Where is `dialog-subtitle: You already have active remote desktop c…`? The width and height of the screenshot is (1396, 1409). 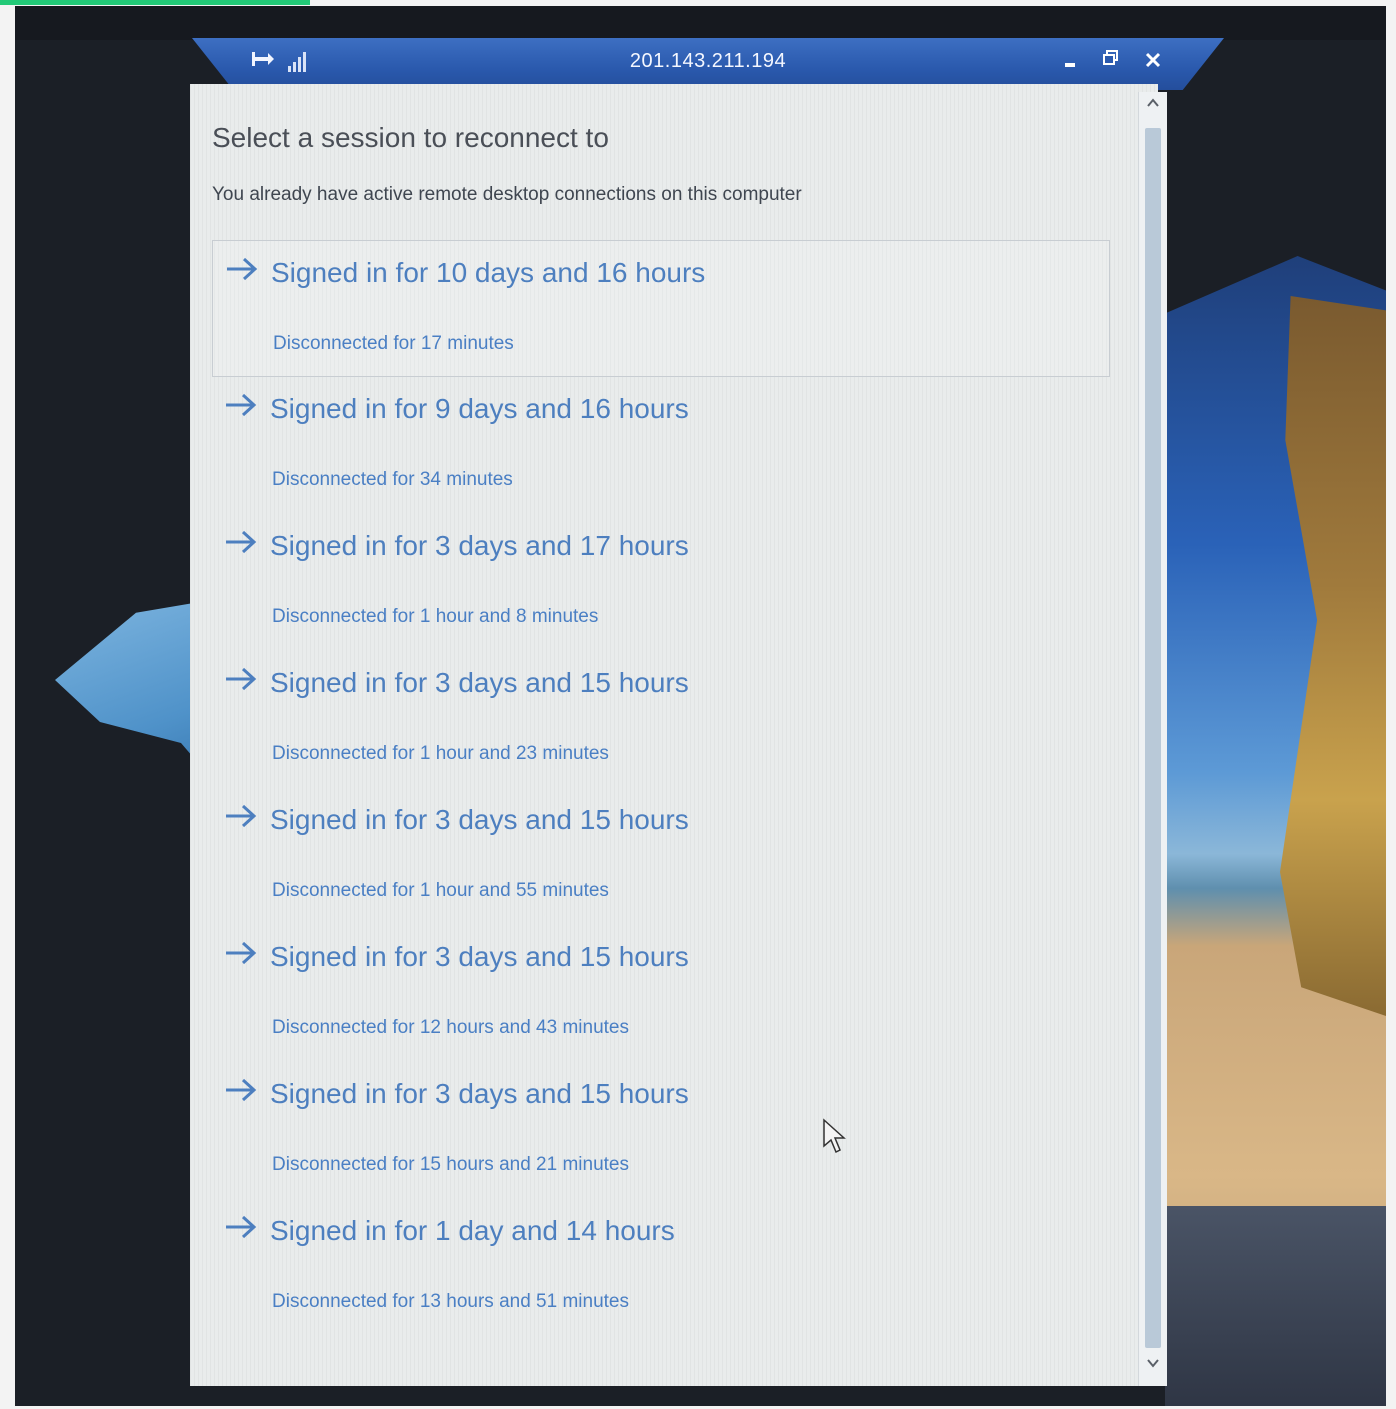 dialog-subtitle: You already have active remote desktop c… is located at coordinates (507, 194).